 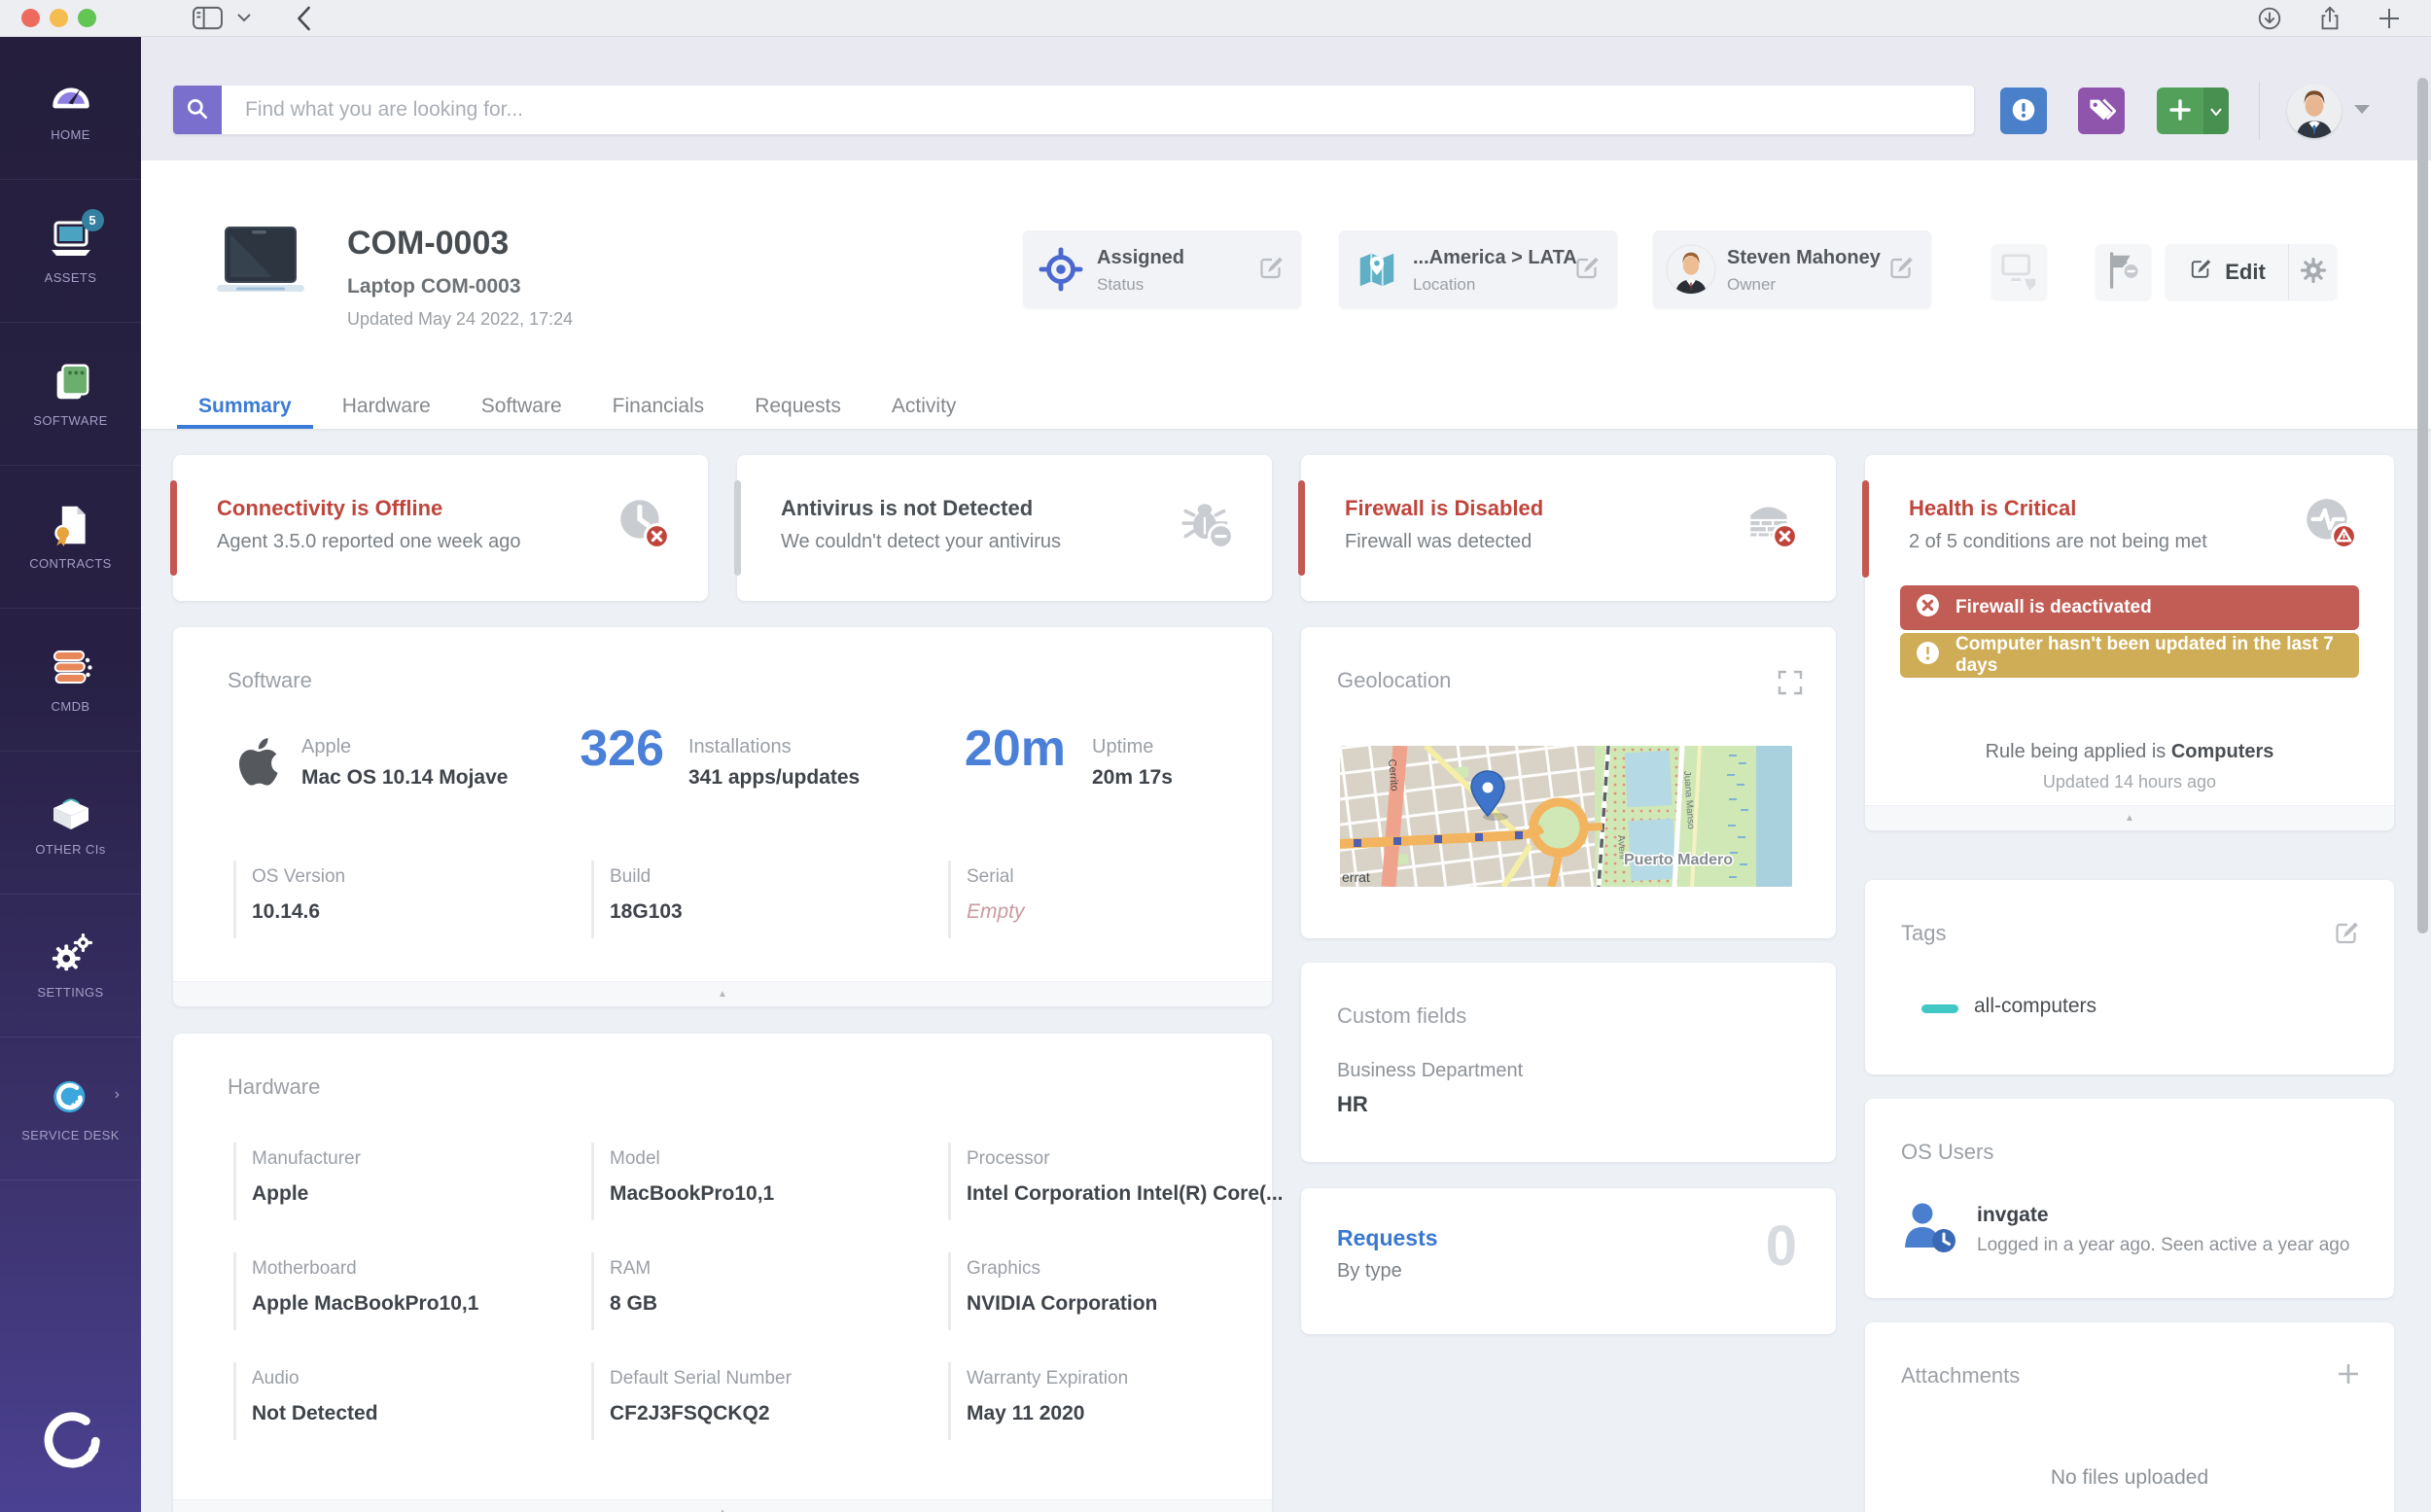 What do you see at coordinates (70, 563) in the screenshot?
I see `sidebar-item-label: CONTRACTS` at bounding box center [70, 563].